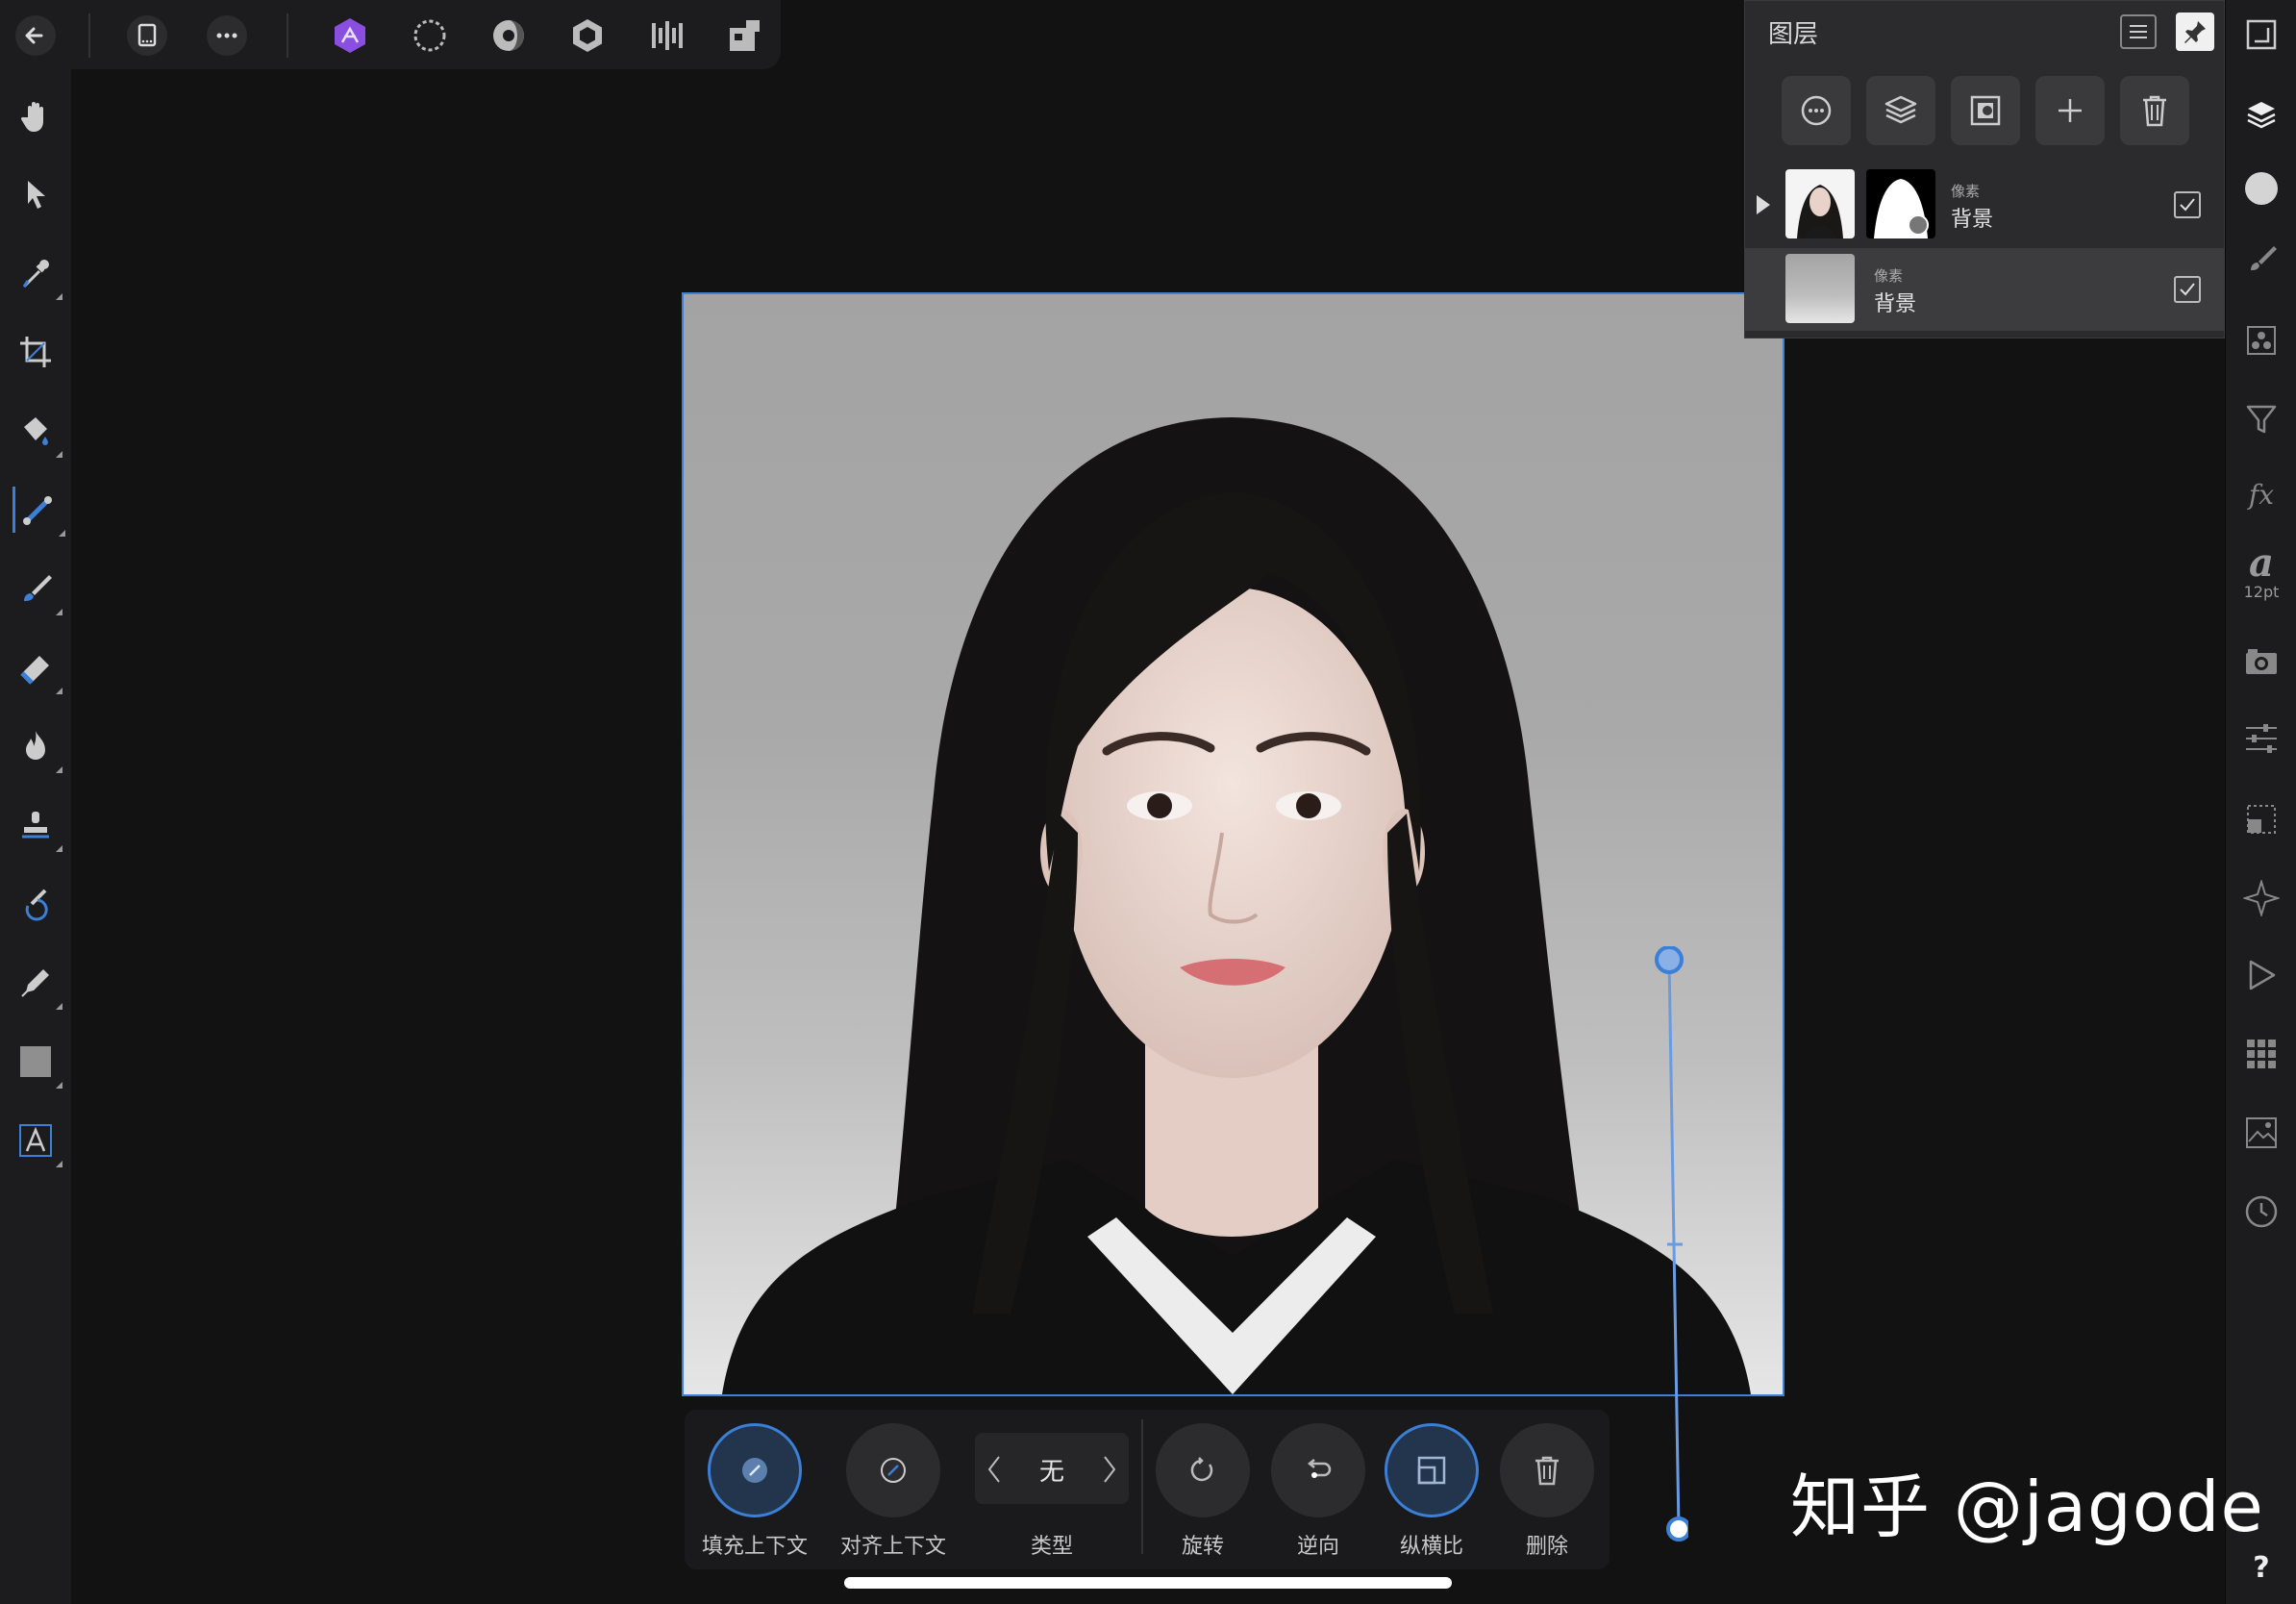 The image size is (2296, 1604). I want to click on clone-tool, so click(37, 827).